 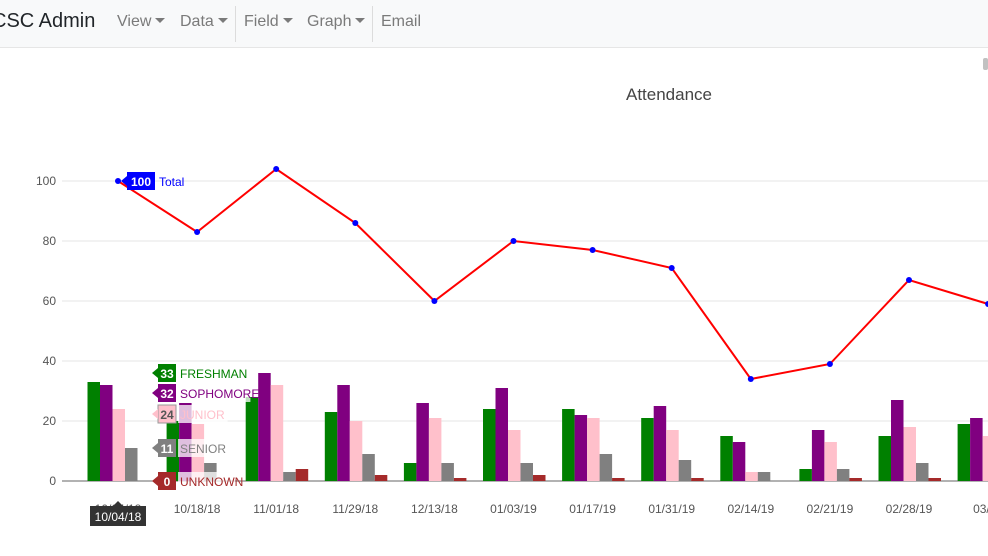 I want to click on x-tick-label: 11/01/18, so click(x=276, y=509).